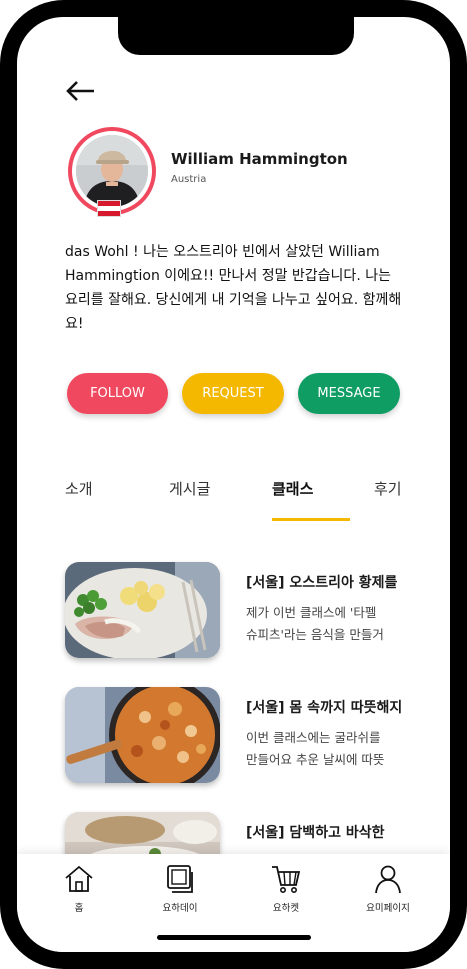  I want to click on person-icon, so click(388, 879).